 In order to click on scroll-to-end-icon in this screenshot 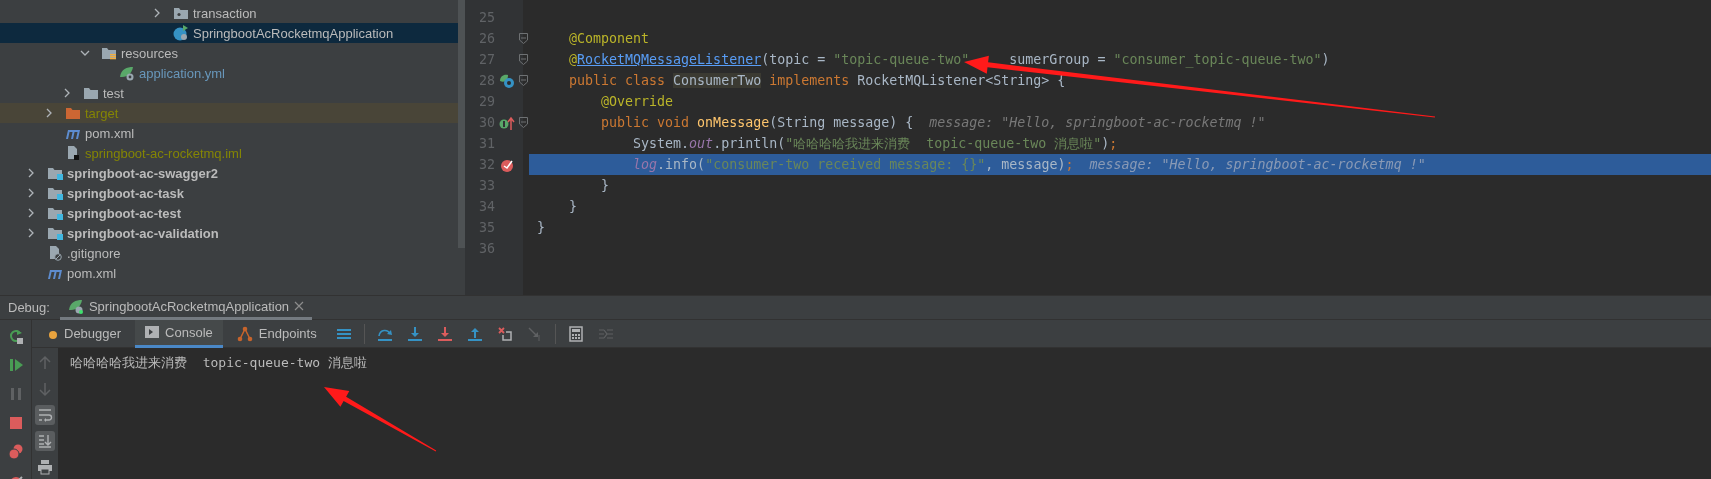, I will do `click(45, 441)`.